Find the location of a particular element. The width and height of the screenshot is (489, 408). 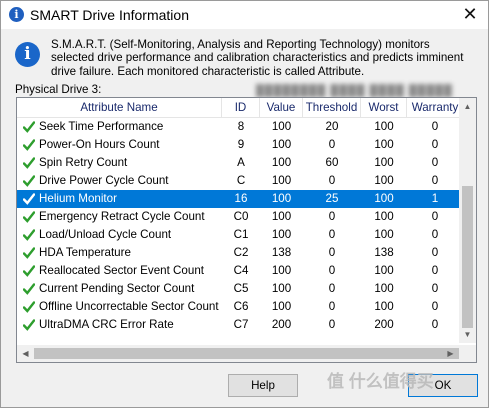

column-header-attribute-name: Attribute Name is located at coordinates (119, 107).